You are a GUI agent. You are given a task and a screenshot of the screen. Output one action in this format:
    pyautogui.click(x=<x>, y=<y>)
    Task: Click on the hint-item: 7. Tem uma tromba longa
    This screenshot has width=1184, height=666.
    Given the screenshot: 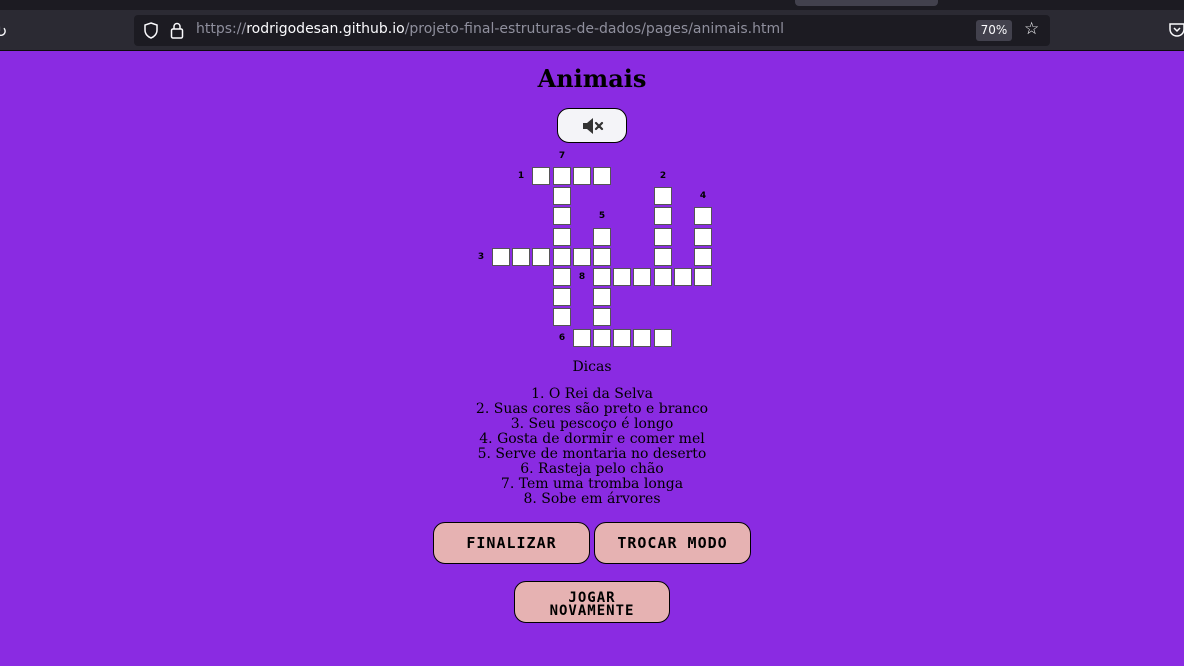 What is the action you would take?
    pyautogui.click(x=592, y=484)
    